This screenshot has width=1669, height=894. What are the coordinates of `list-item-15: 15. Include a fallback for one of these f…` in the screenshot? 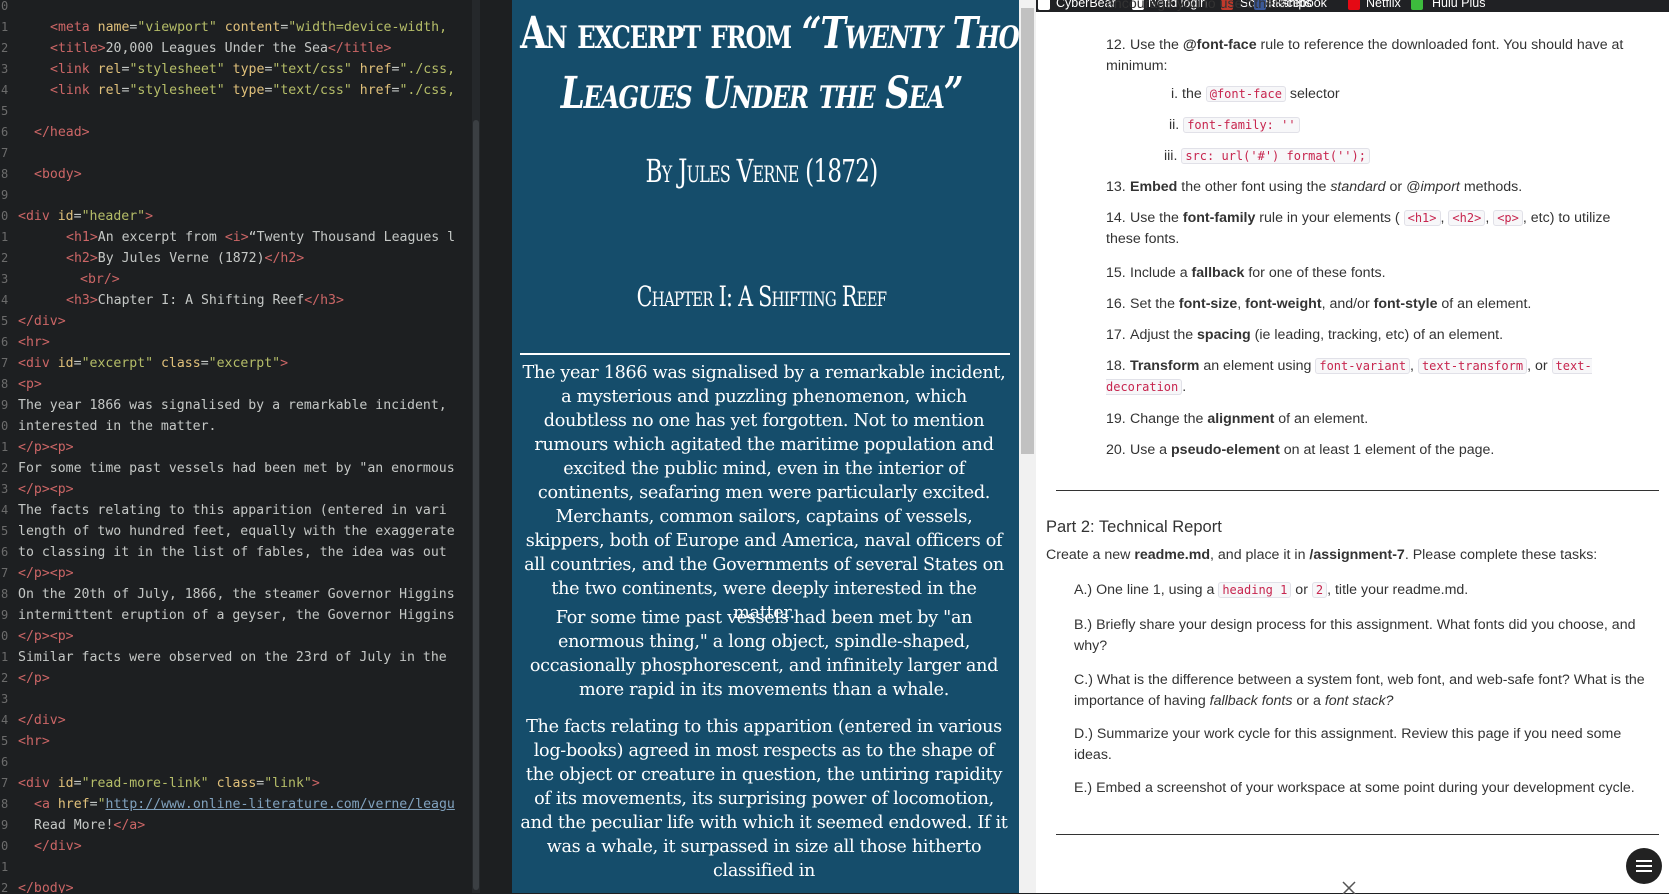 It's located at (1246, 273).